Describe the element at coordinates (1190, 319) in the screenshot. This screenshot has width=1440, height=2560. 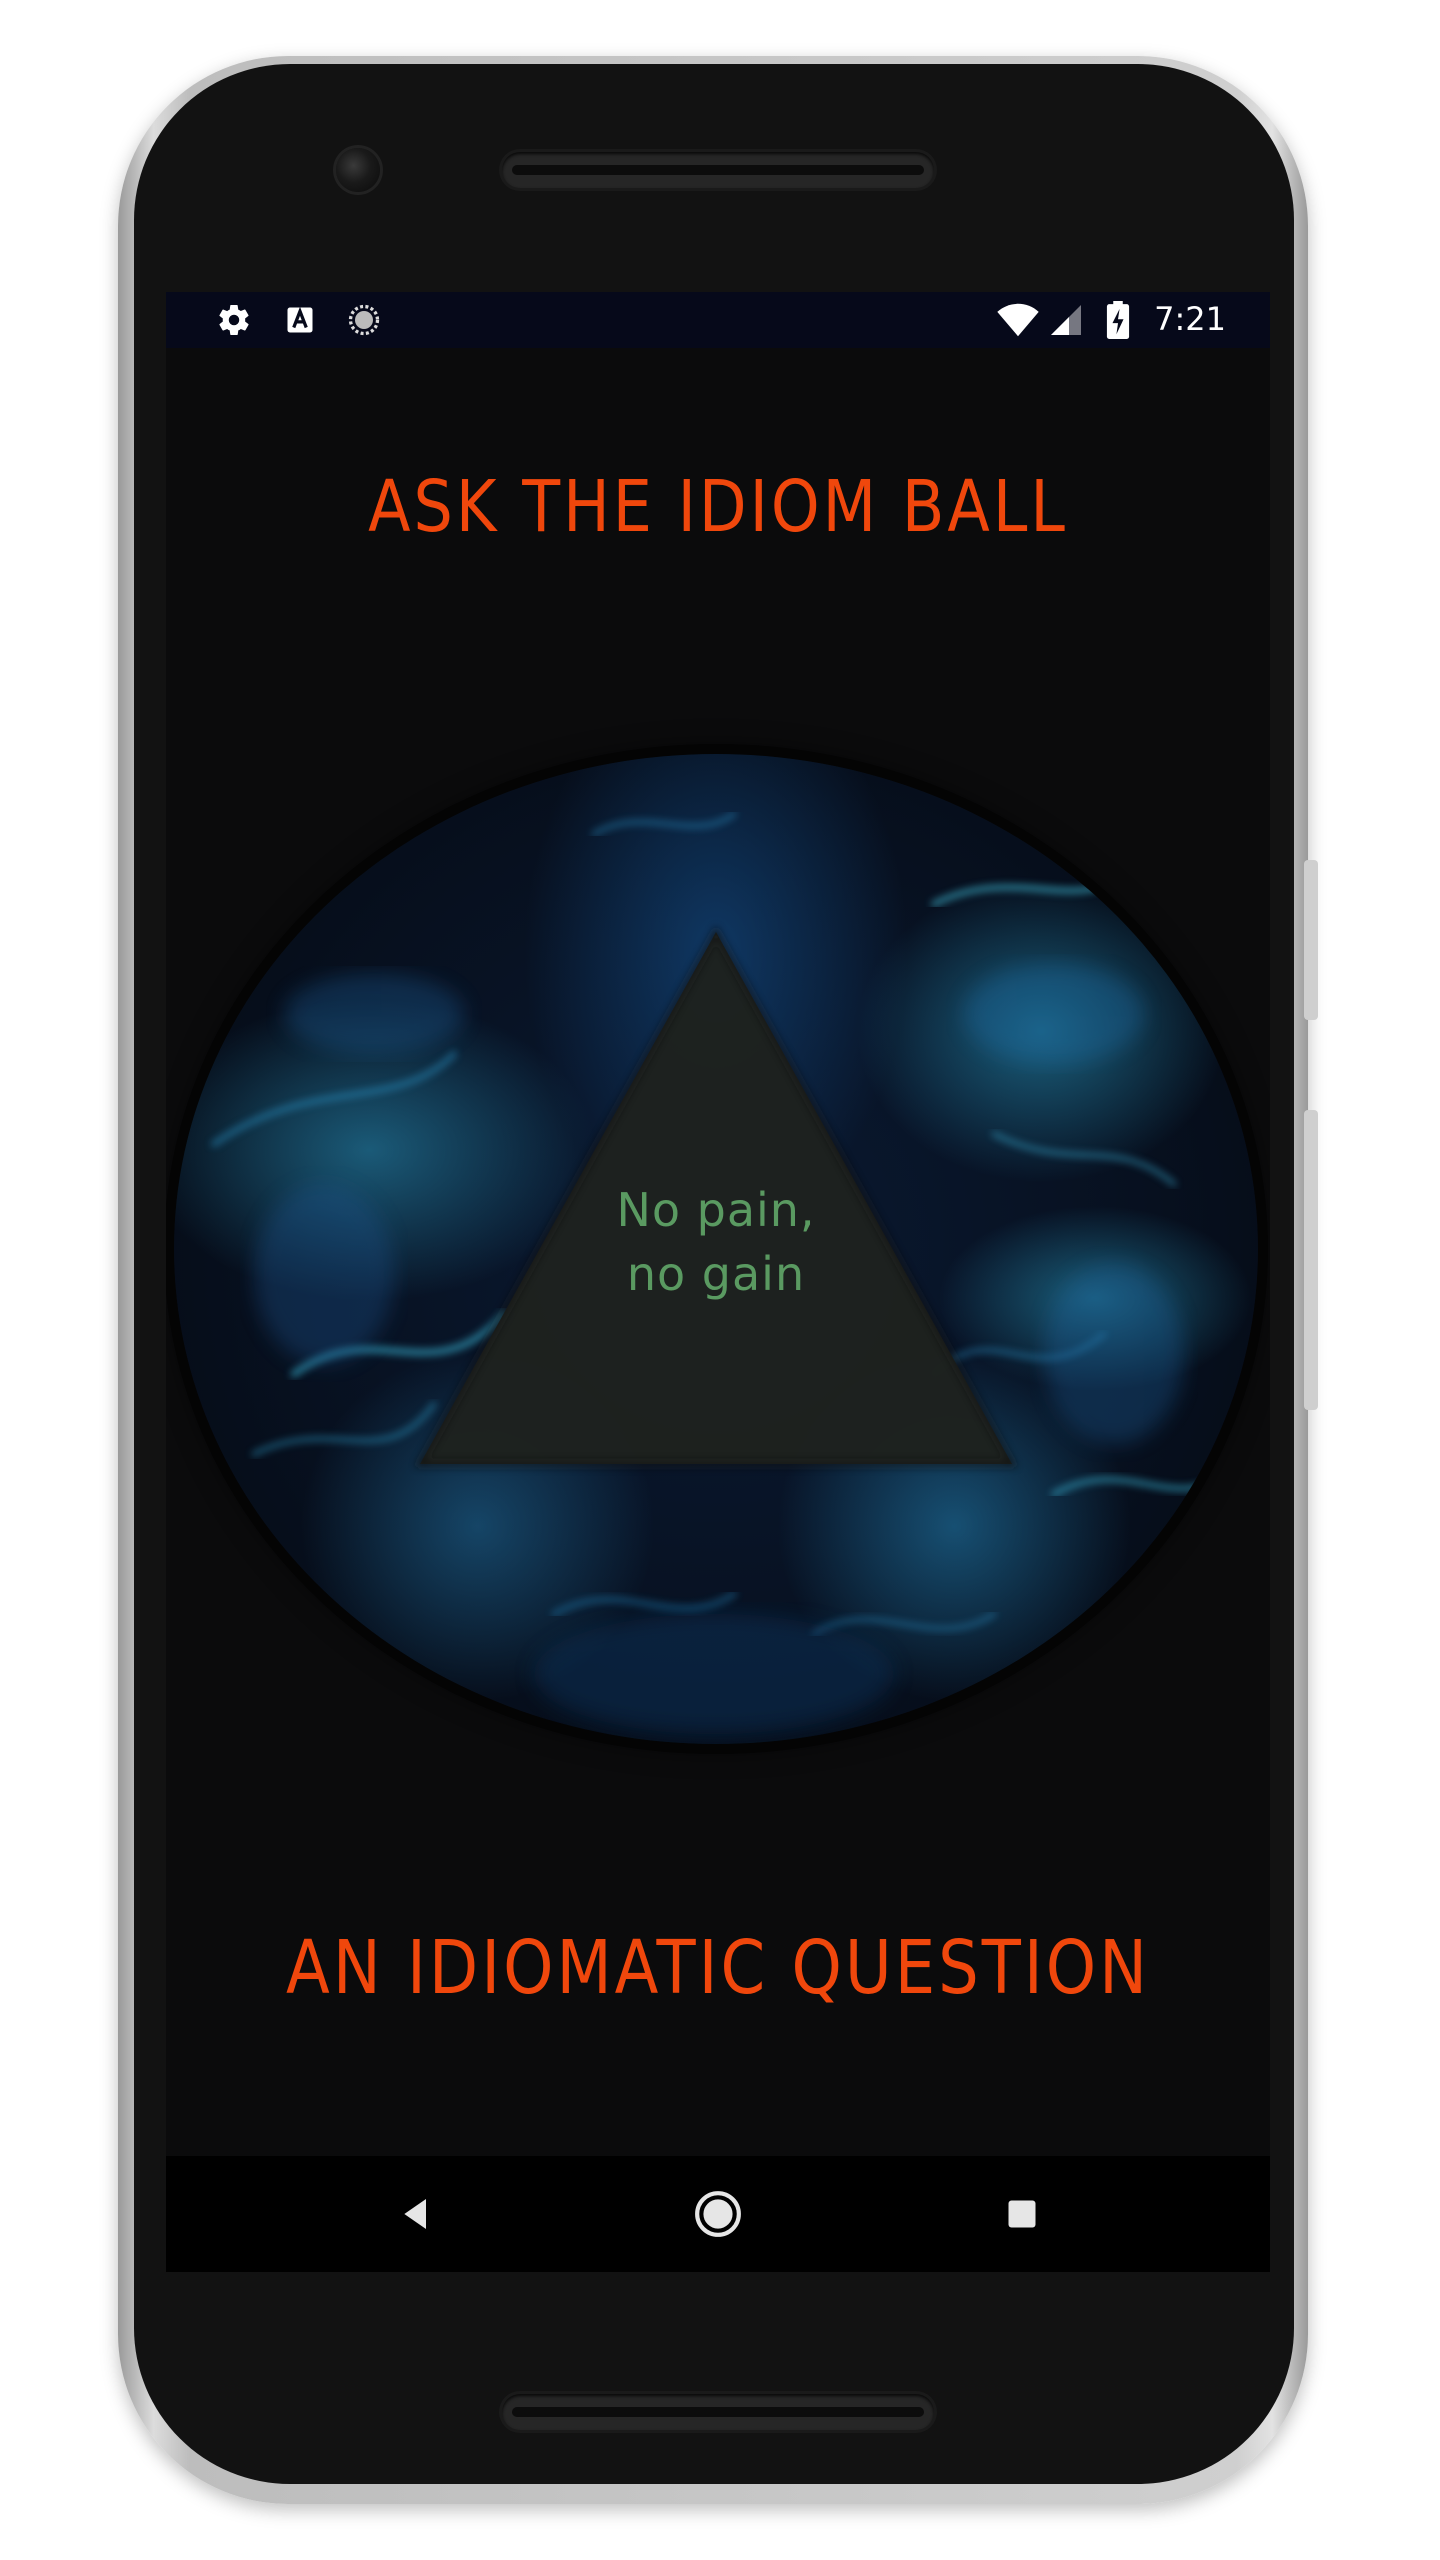
I see `status-time: 7:21` at that location.